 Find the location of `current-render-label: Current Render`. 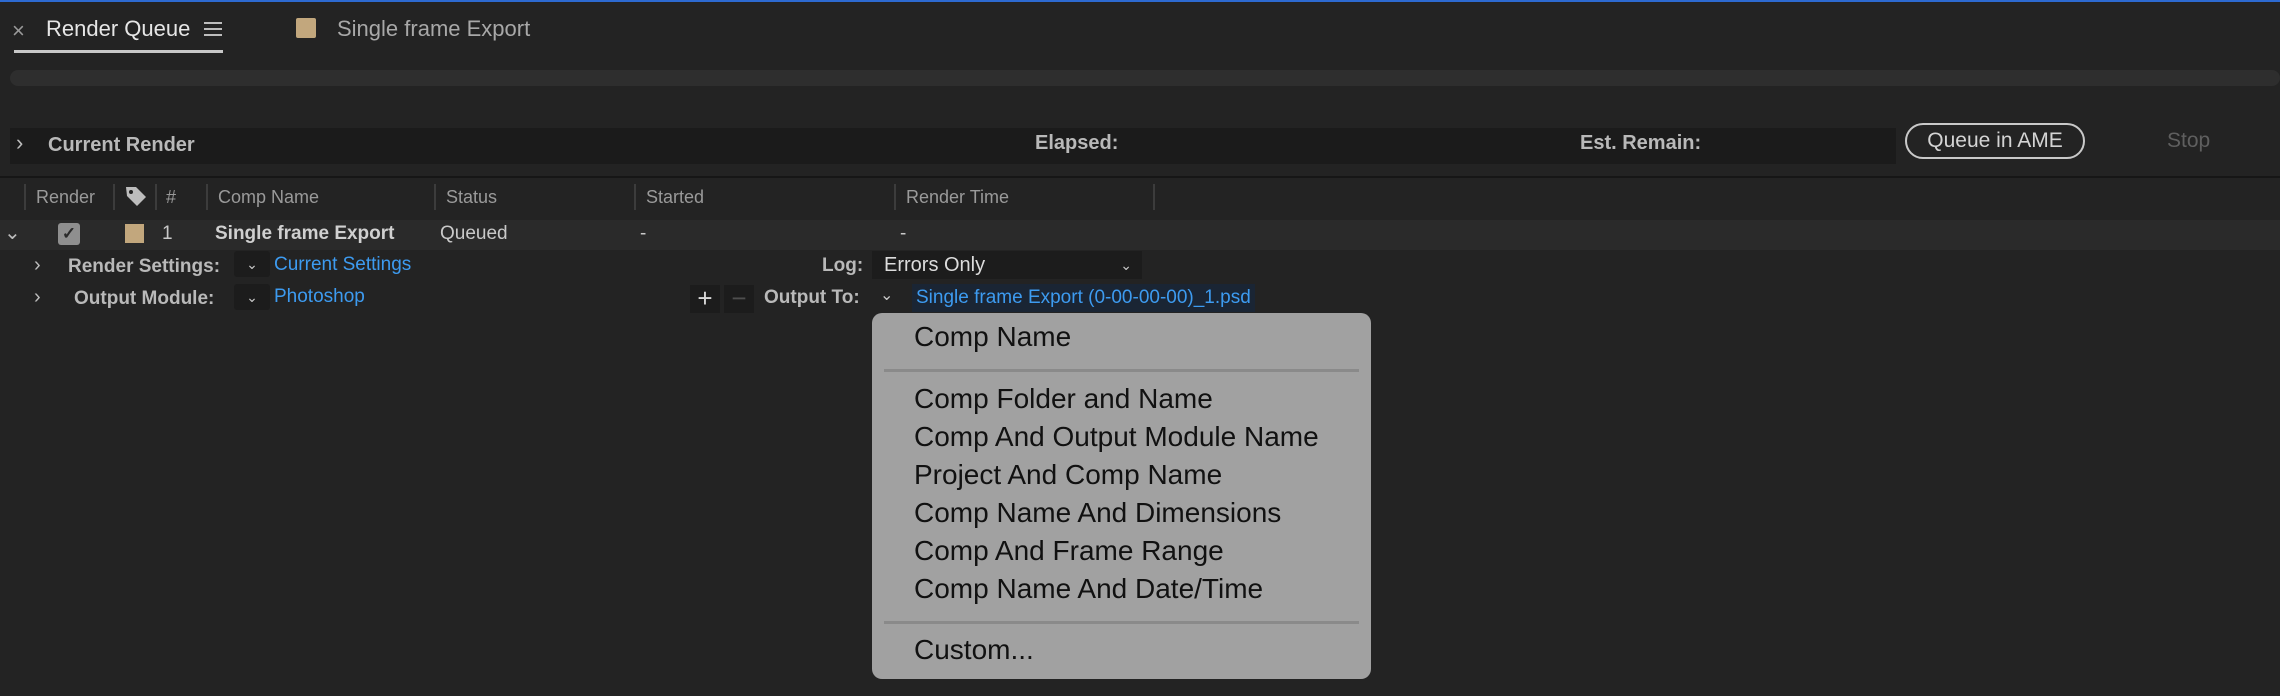

current-render-label: Current Render is located at coordinates (121, 145).